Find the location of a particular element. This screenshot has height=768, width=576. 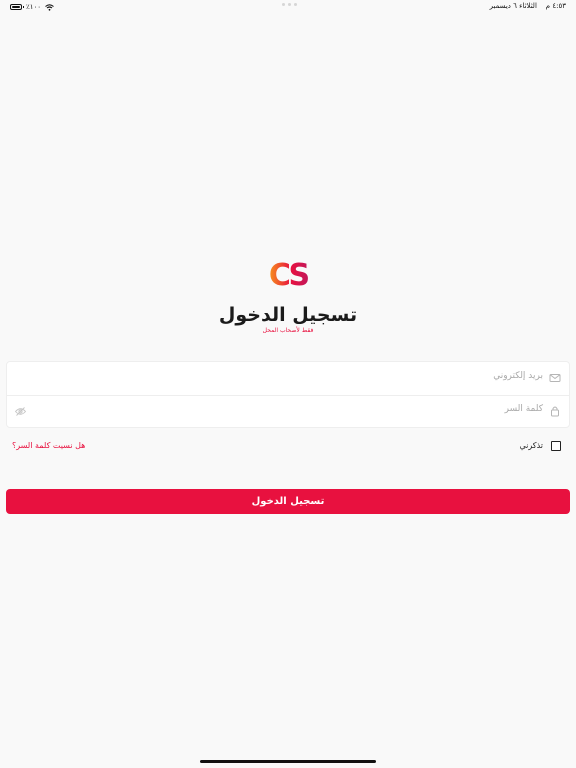

status-bar: ٪١٠٠ ٤:٥٣ م الثلاثاء ٦ ديسمبر is located at coordinates (288, 7).